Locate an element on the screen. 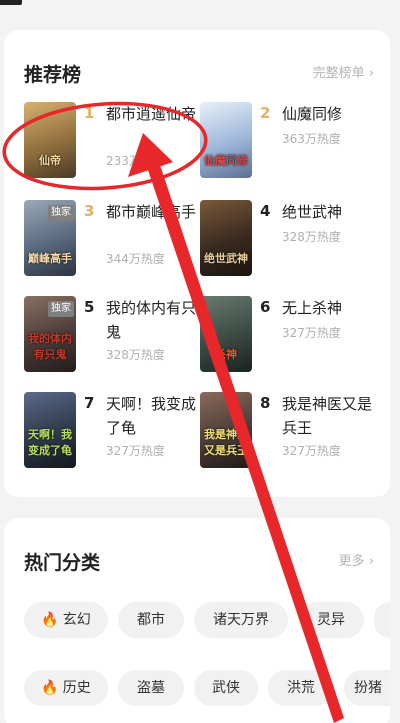  chip-label: 诸天万界 is located at coordinates (241, 620).